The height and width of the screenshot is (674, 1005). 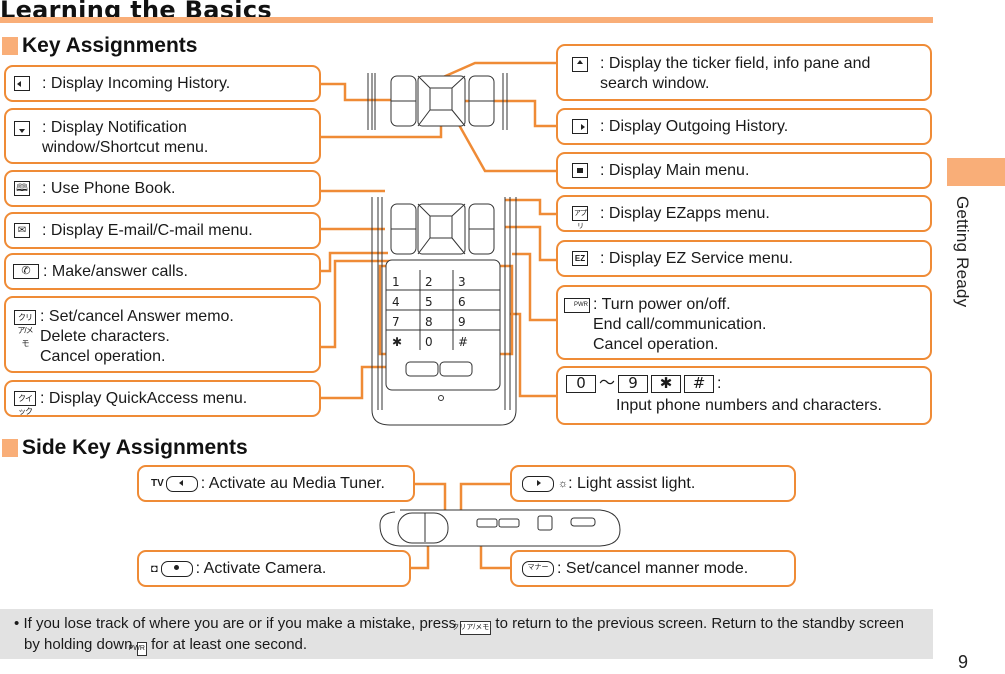 I want to click on up-key-icon, so click(x=580, y=64).